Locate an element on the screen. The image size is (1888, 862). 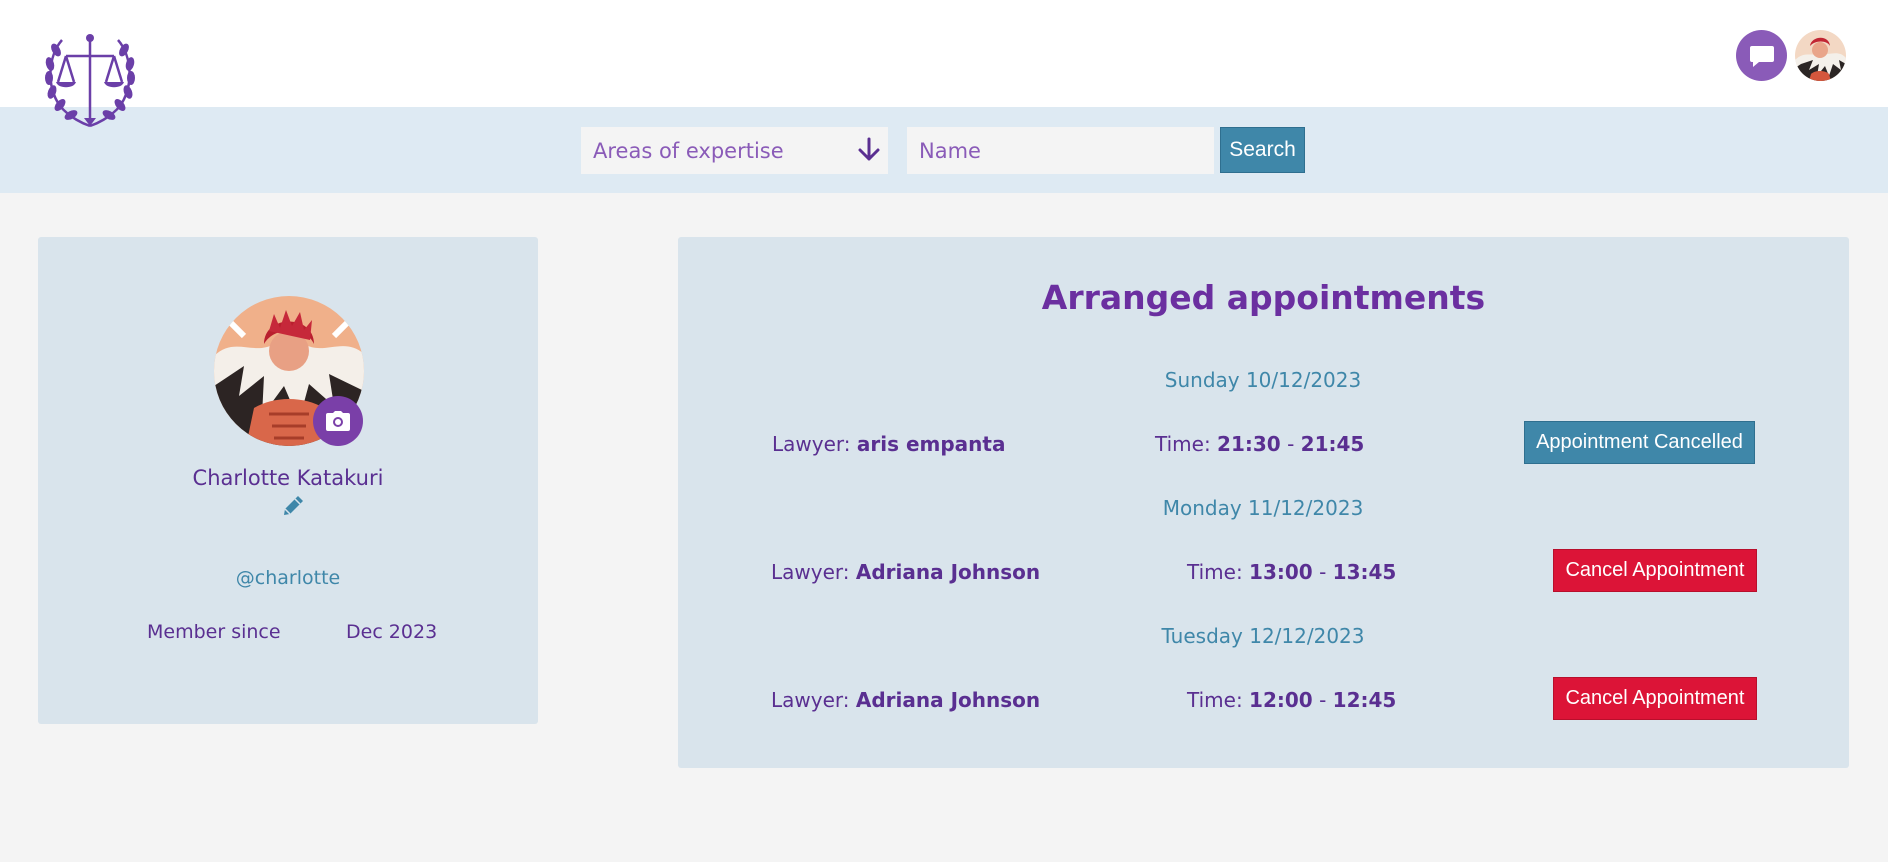
appointment-lawyer: Lawyer: aris empanta is located at coordinates (888, 444).